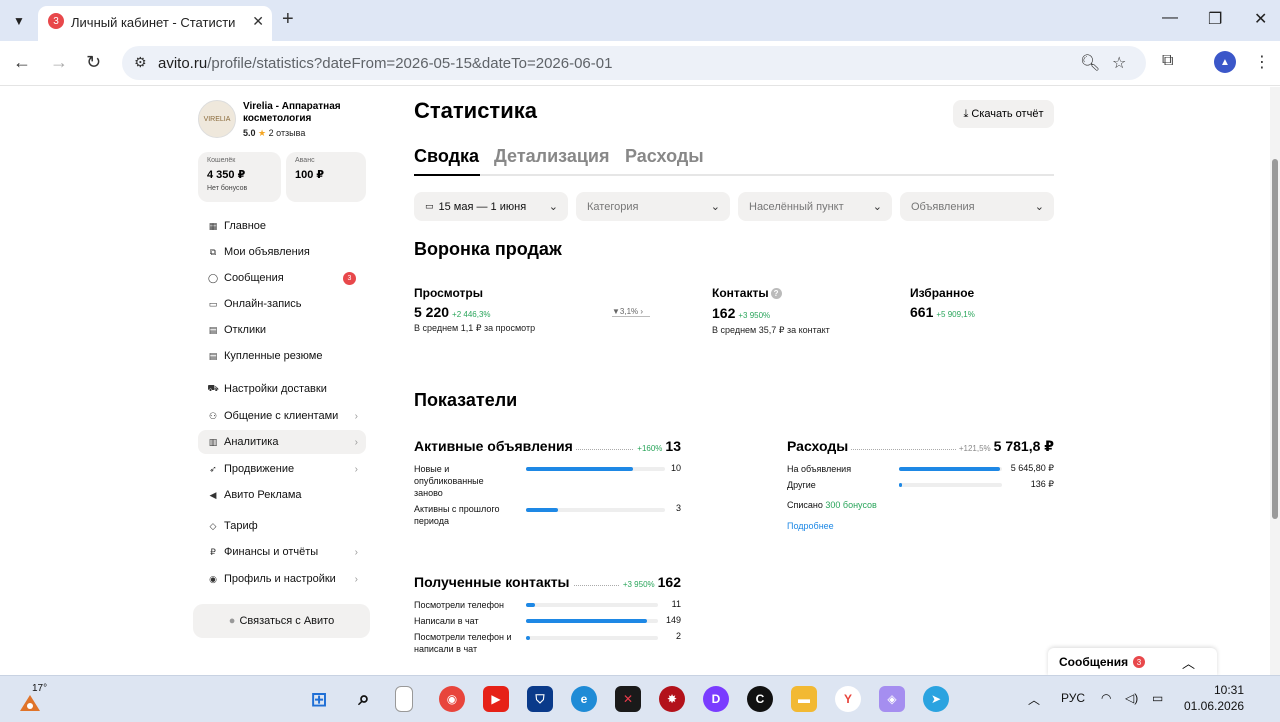 The image size is (1280, 722). Describe the element at coordinates (155, 23) in the screenshot. I see `browser-tab: 3 Личный кабинет - Статистика ✕` at that location.